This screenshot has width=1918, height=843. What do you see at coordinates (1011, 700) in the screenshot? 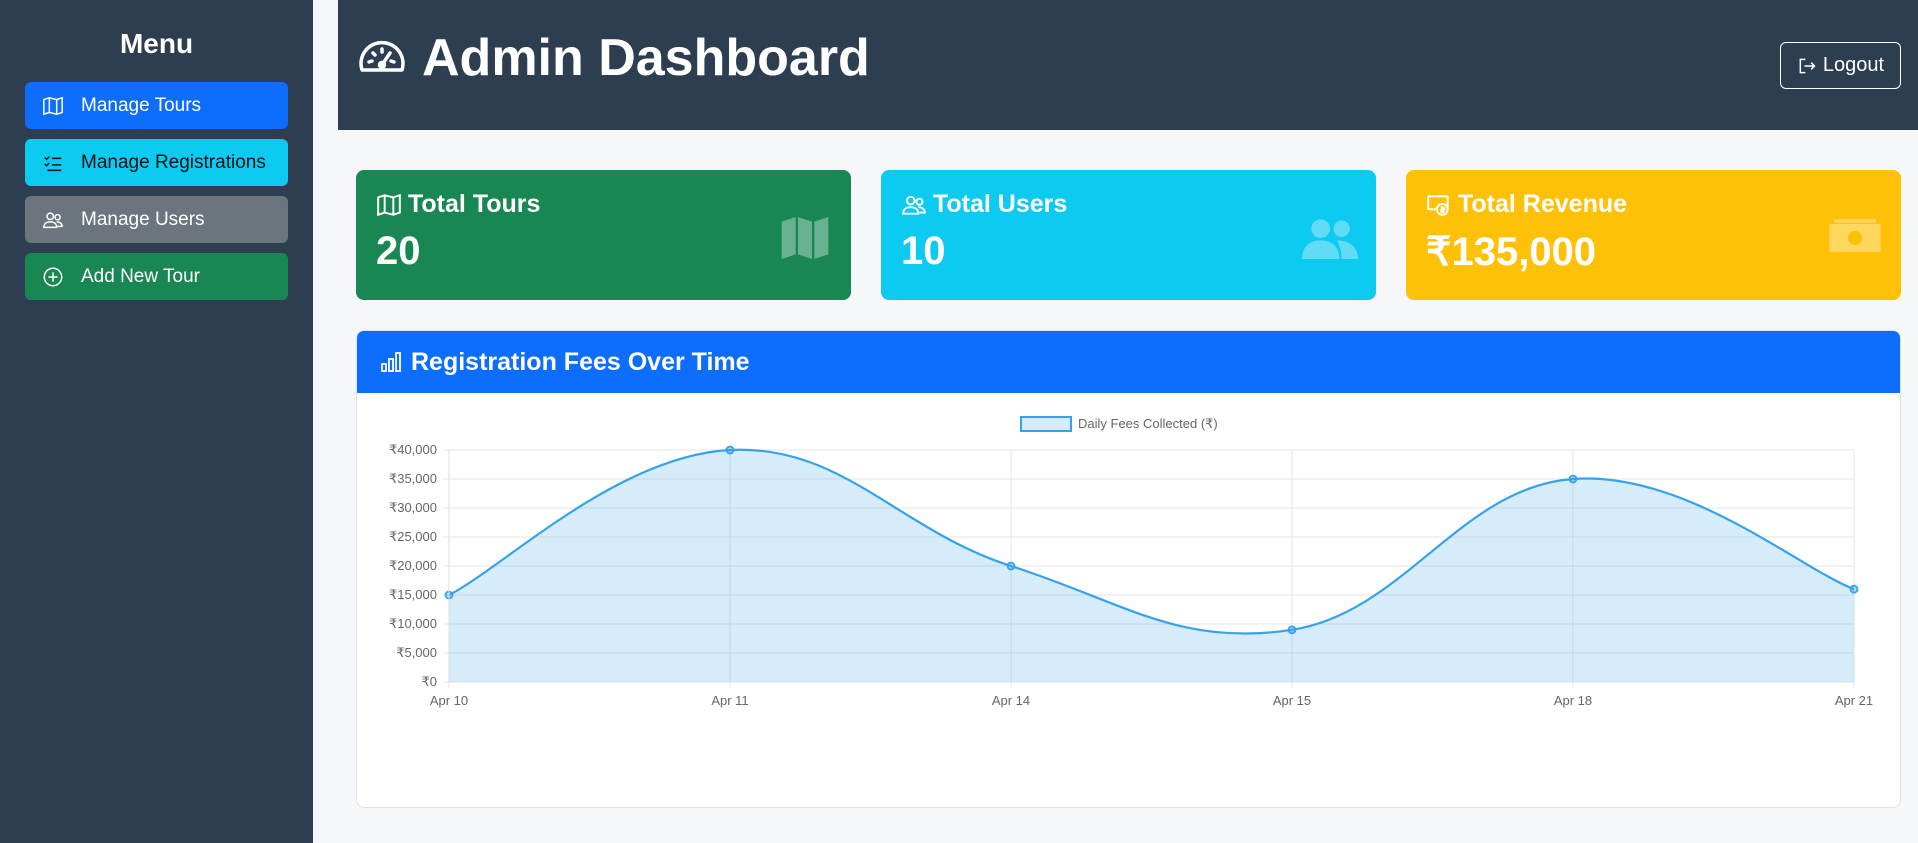
I see `x-tick-label: Apr 14` at bounding box center [1011, 700].